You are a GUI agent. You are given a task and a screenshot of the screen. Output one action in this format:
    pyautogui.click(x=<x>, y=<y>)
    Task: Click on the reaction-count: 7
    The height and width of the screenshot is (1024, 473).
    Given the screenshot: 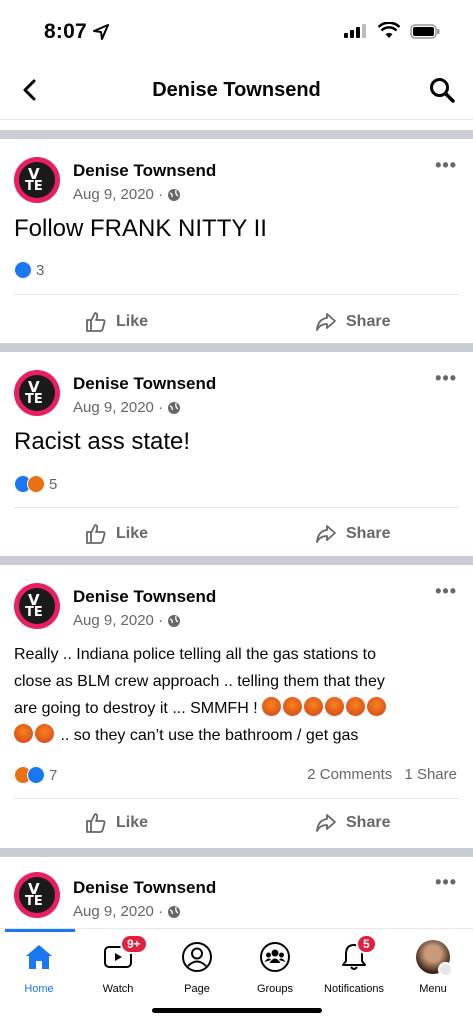 What is the action you would take?
    pyautogui.click(x=53, y=775)
    